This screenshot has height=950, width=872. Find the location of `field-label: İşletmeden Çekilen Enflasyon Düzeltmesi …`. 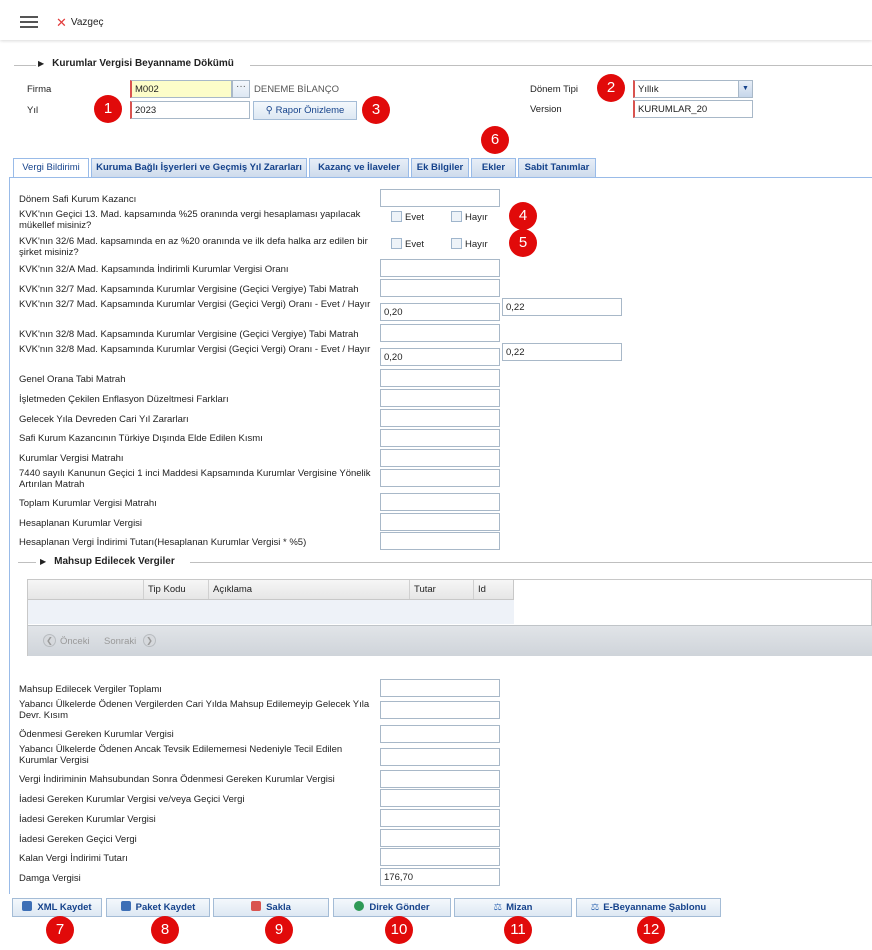

field-label: İşletmeden Çekilen Enflasyon Düzeltmesi … is located at coordinates (124, 399).